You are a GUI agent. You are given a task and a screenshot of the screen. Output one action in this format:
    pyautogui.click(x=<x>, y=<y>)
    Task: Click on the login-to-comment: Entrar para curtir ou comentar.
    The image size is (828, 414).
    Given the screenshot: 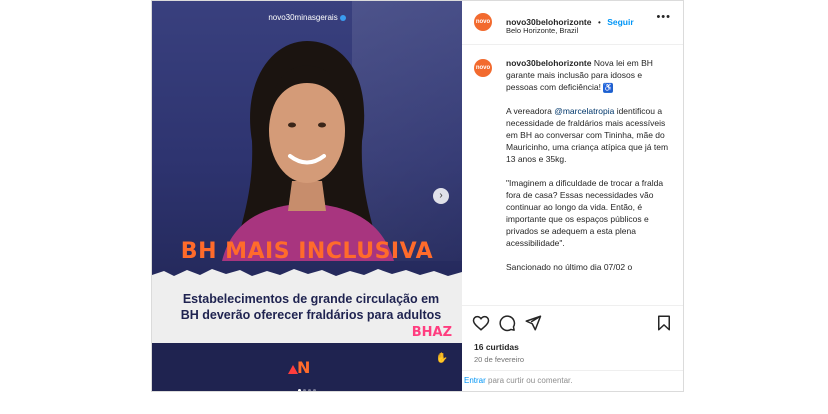 What is the action you would take?
    pyautogui.click(x=518, y=380)
    